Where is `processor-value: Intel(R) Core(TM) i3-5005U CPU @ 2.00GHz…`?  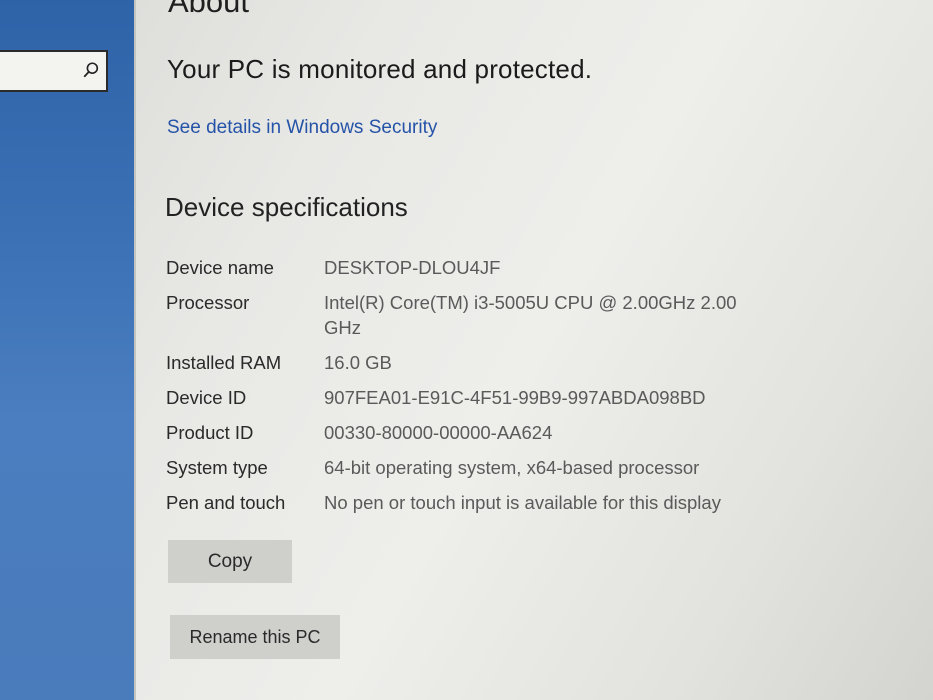 processor-value: Intel(R) Core(TM) i3-5005U CPU @ 2.00GHz… is located at coordinates (530, 315).